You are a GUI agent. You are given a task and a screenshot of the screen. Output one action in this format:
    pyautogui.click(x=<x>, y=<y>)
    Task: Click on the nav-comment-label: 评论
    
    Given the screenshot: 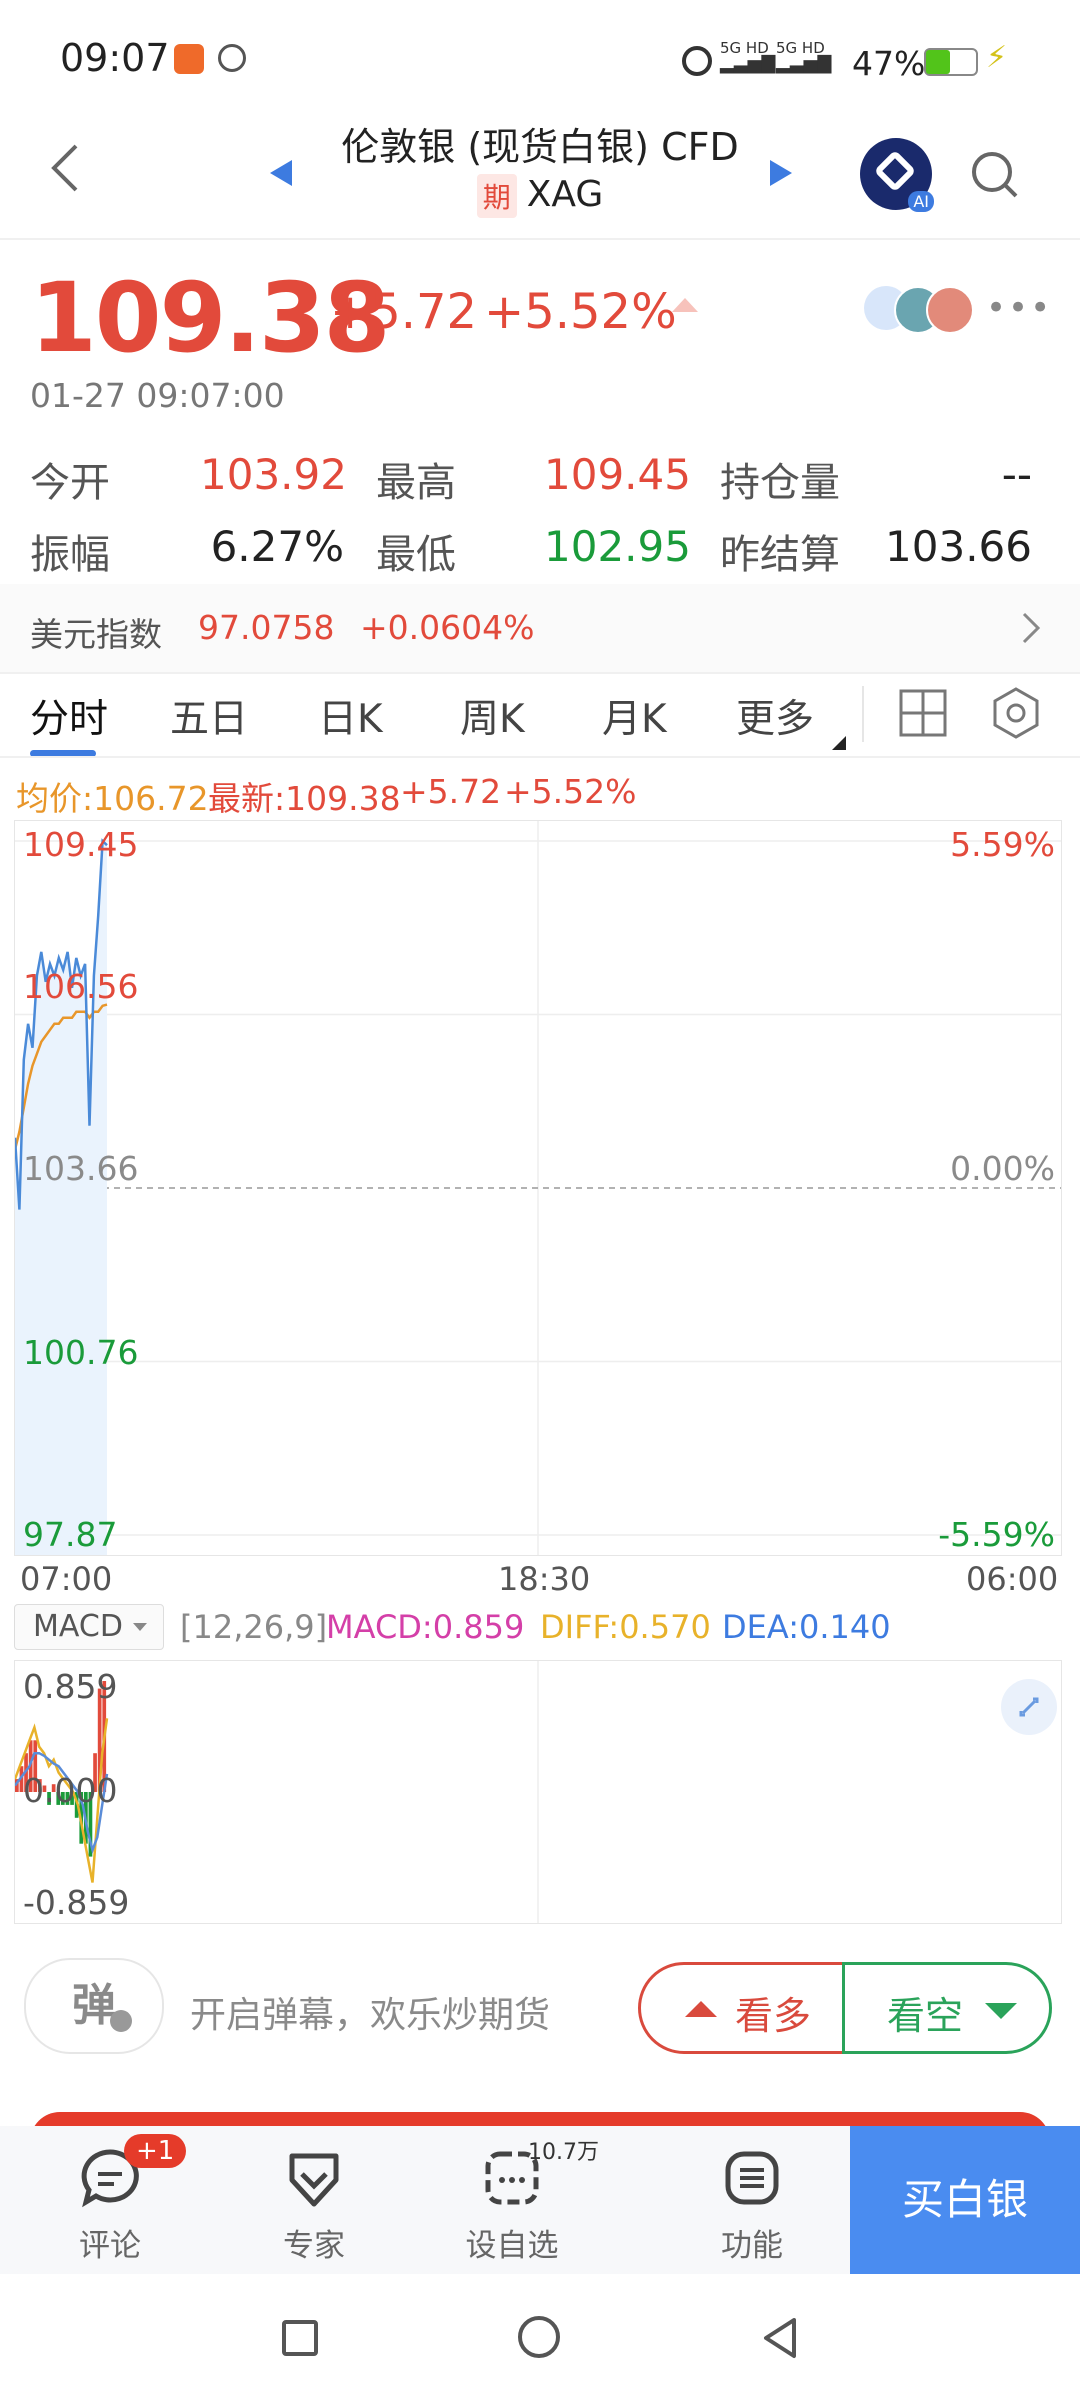 What is the action you would take?
    pyautogui.click(x=110, y=2246)
    